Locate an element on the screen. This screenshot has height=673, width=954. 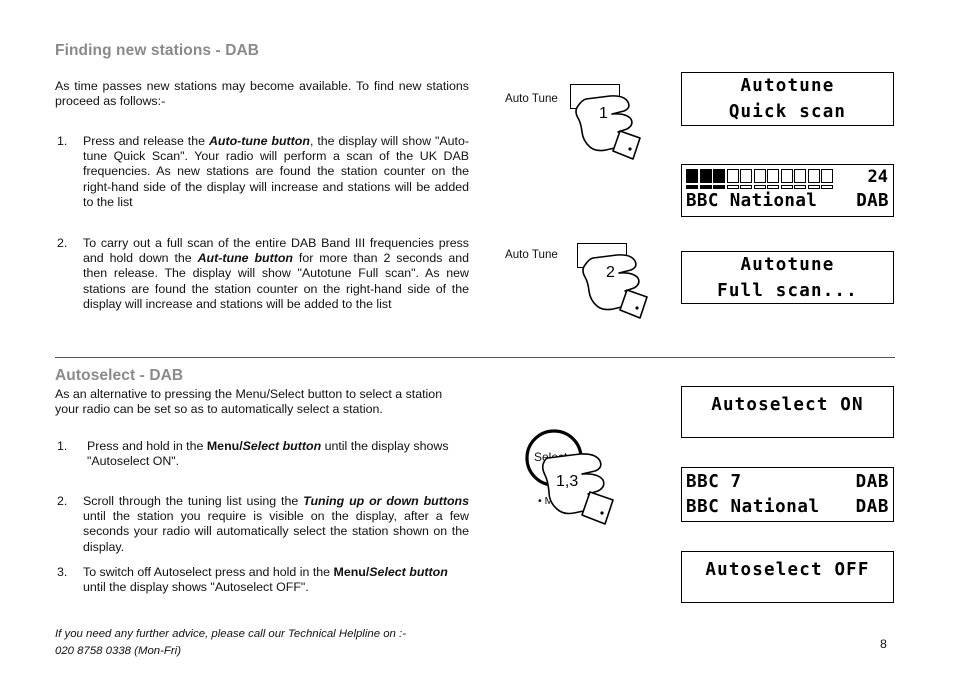
footer-line-2: 020 8758 0338 (Mon-Fri) is located at coordinates (118, 651).